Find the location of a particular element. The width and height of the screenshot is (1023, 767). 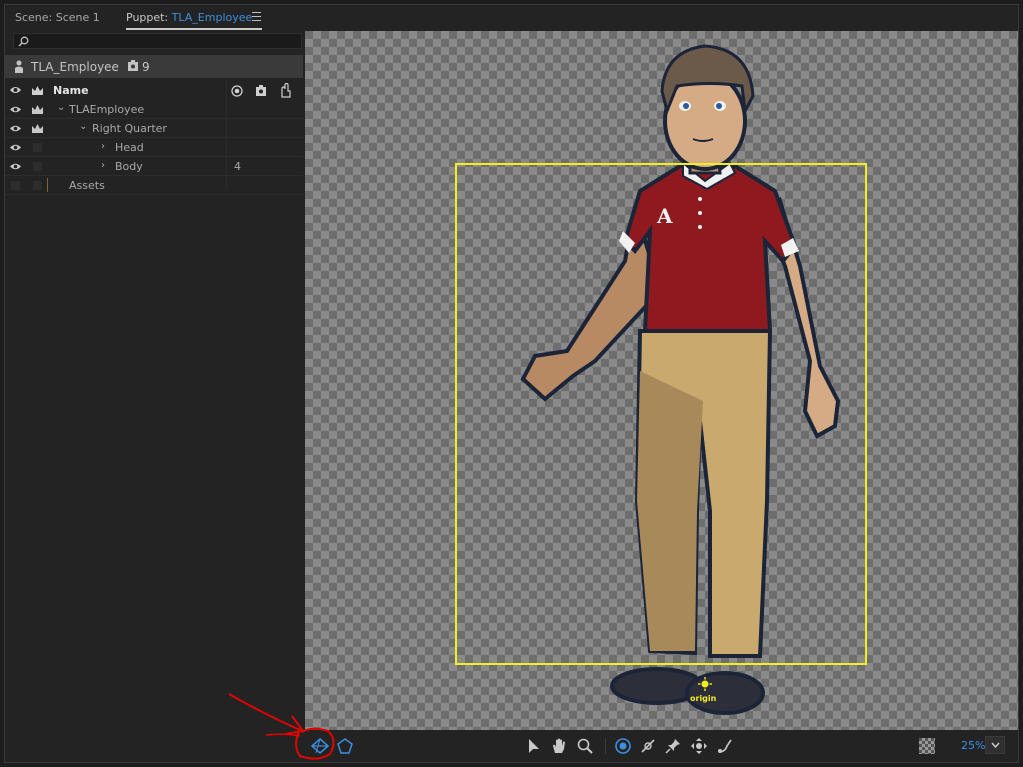

dragger-tool-icon is located at coordinates (699, 746).